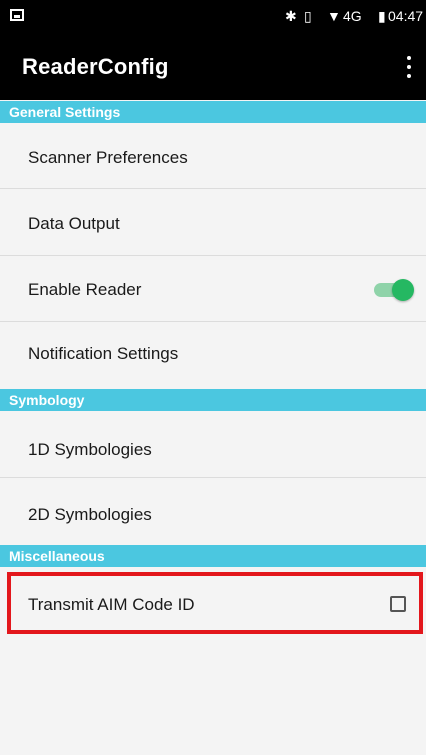 The width and height of the screenshot is (426, 755). What do you see at coordinates (213, 556) in the screenshot?
I see `section-miscellaneous: Miscellaneous` at bounding box center [213, 556].